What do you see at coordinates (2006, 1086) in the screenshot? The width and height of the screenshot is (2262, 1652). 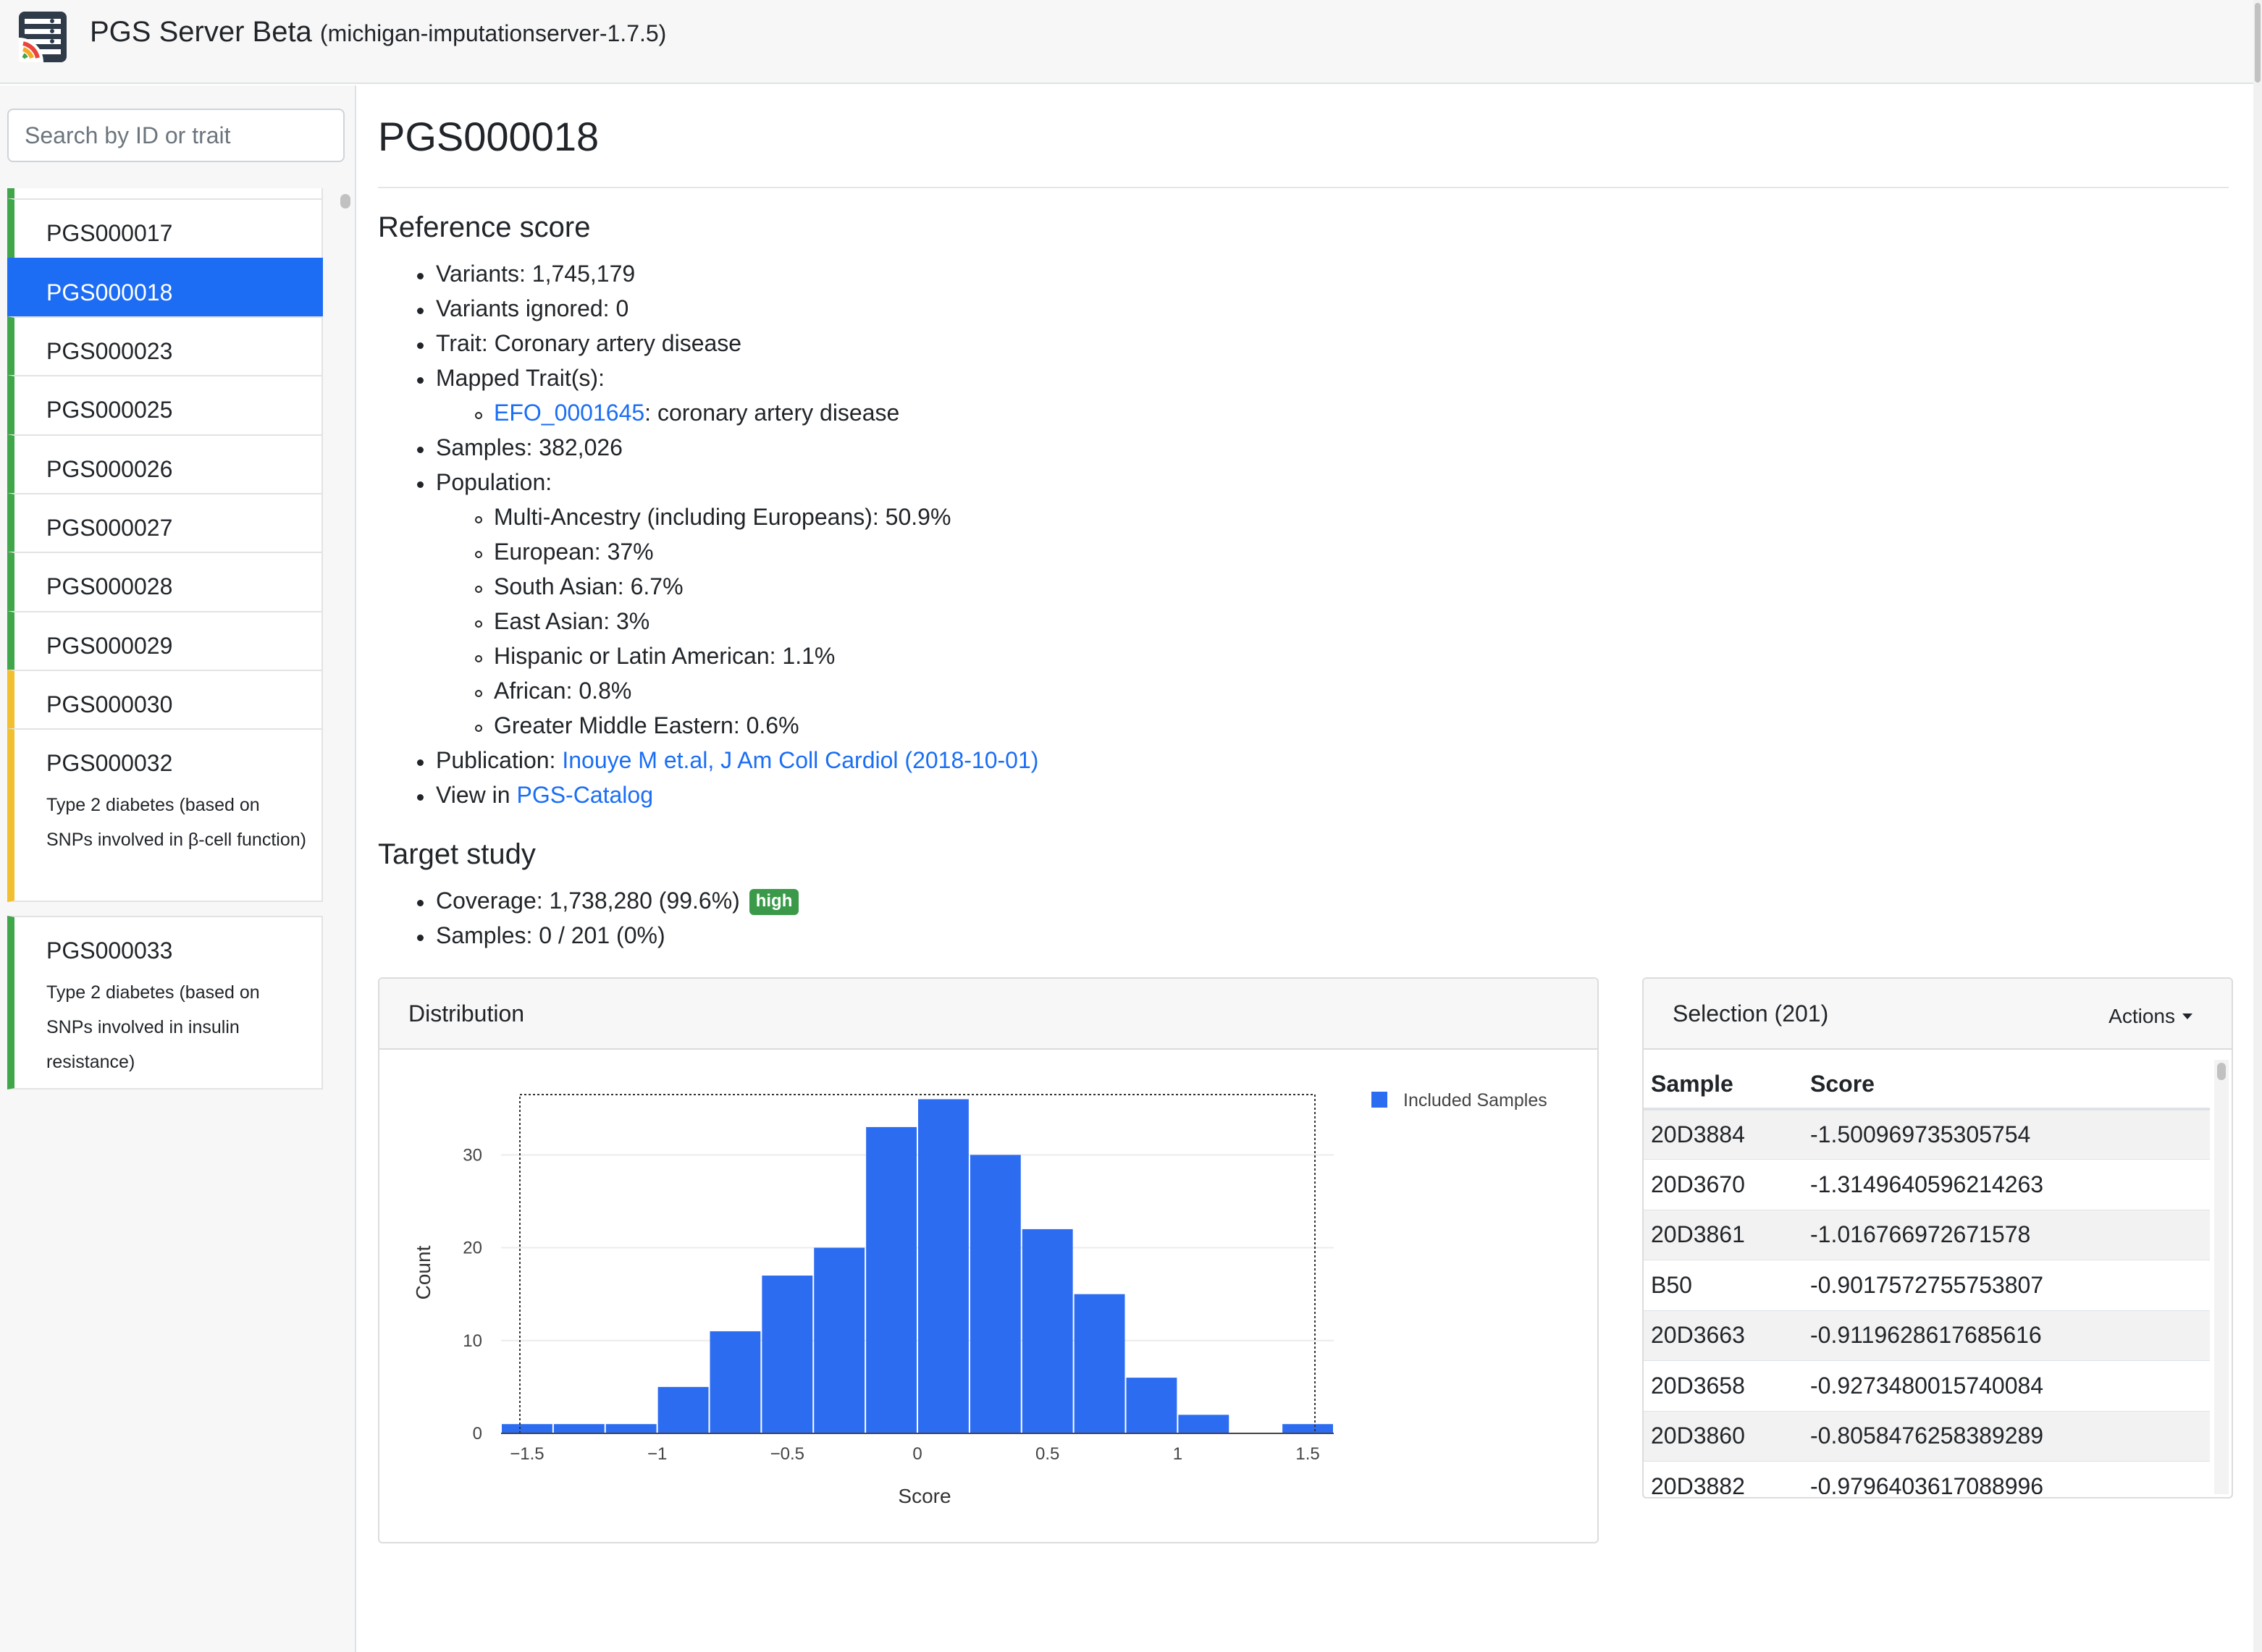 I see `column-header-score: Score` at bounding box center [2006, 1086].